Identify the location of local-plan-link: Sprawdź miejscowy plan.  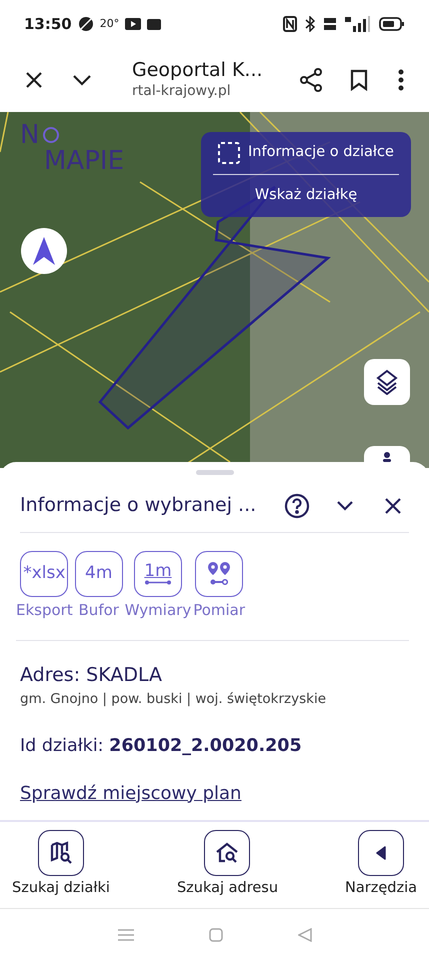
(214, 793).